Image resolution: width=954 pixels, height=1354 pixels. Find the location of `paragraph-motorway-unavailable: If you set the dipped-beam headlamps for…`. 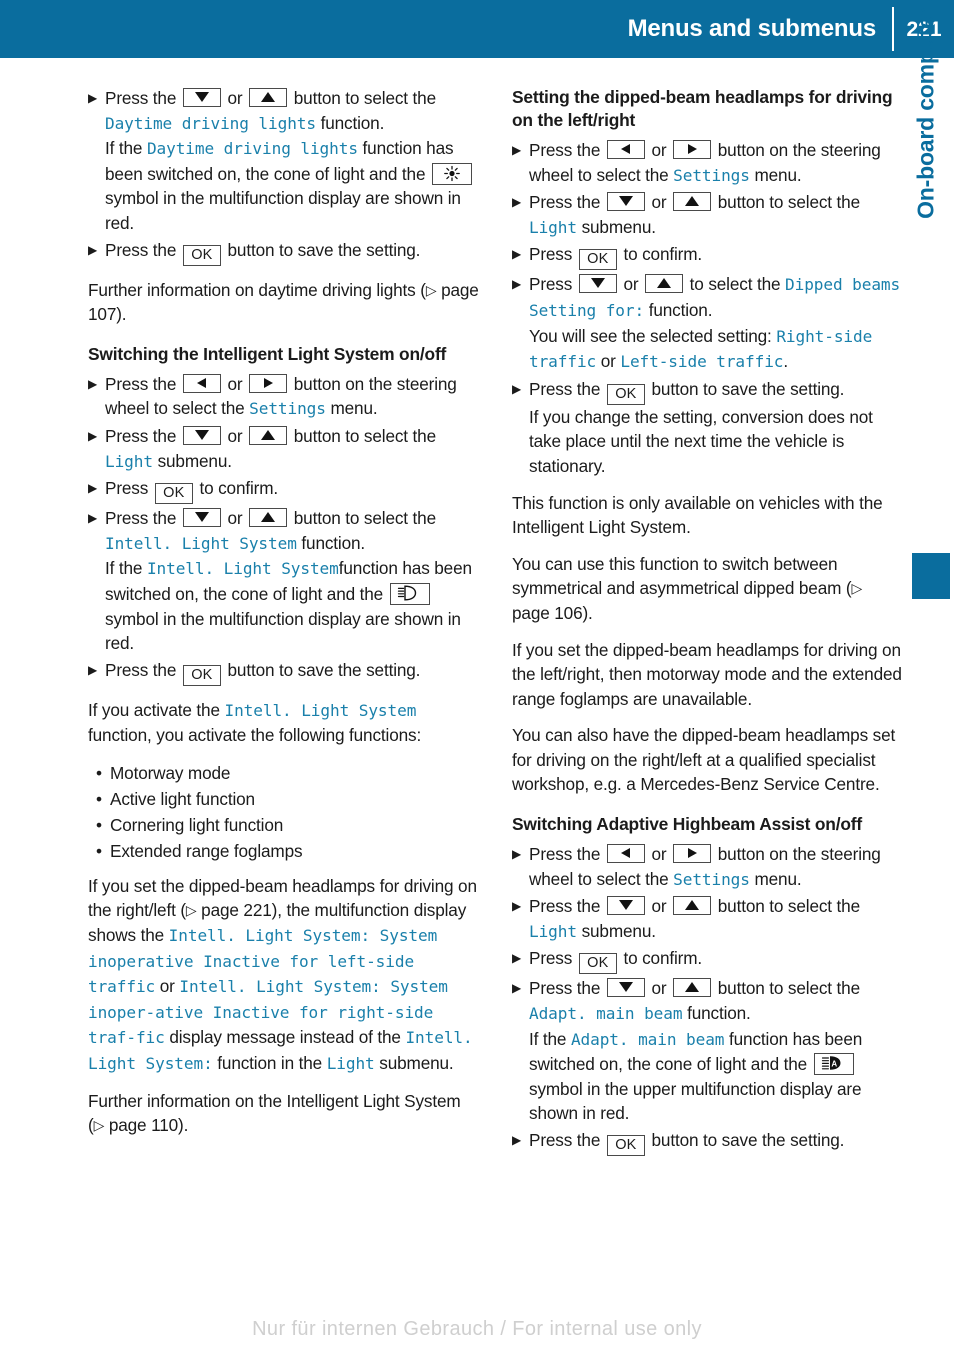

paragraph-motorway-unavailable: If you set the dipped-beam headlamps for… is located at coordinates (707, 674).